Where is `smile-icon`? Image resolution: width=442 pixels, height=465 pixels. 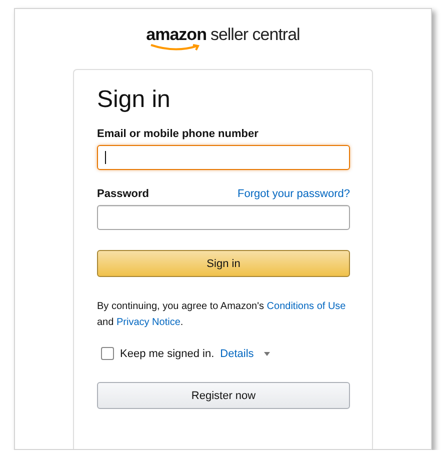 smile-icon is located at coordinates (176, 48).